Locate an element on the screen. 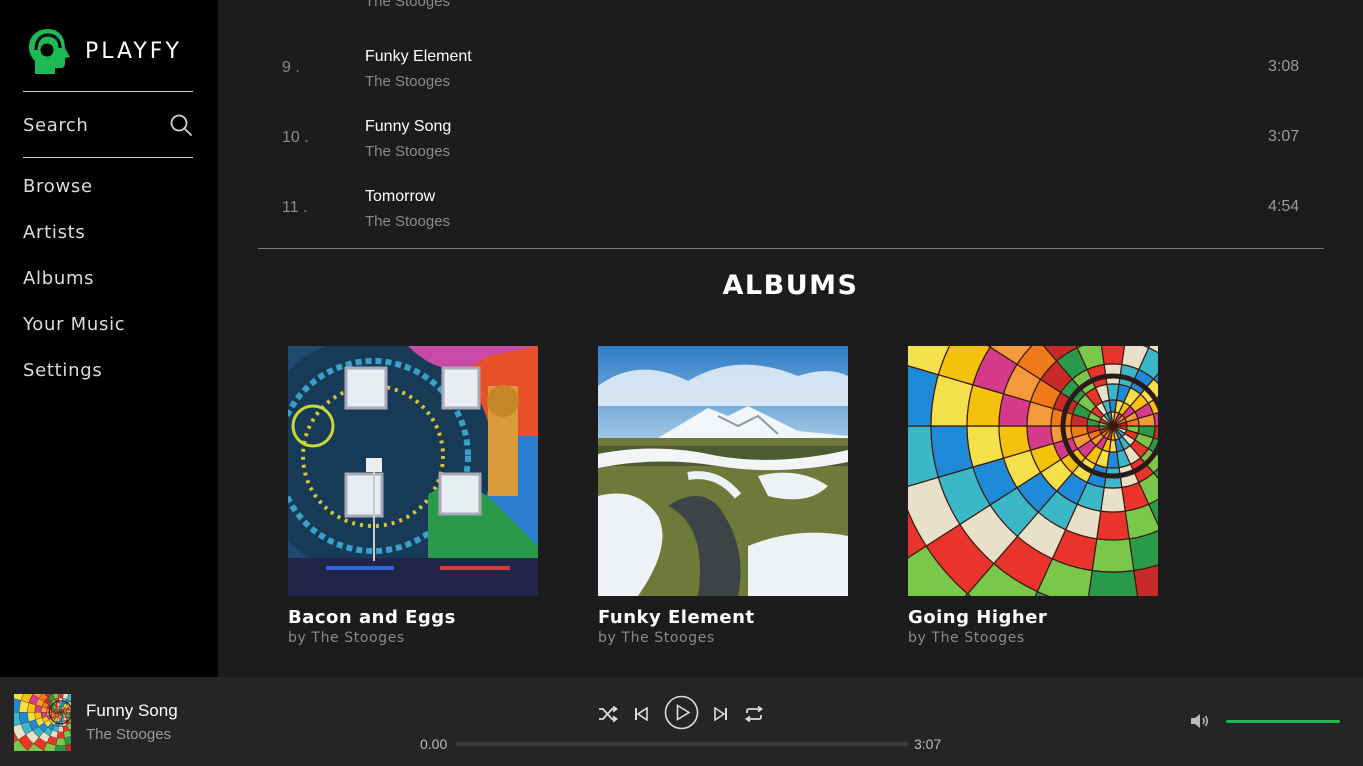 The width and height of the screenshot is (1363, 766). search-label: Search is located at coordinates (56, 125).